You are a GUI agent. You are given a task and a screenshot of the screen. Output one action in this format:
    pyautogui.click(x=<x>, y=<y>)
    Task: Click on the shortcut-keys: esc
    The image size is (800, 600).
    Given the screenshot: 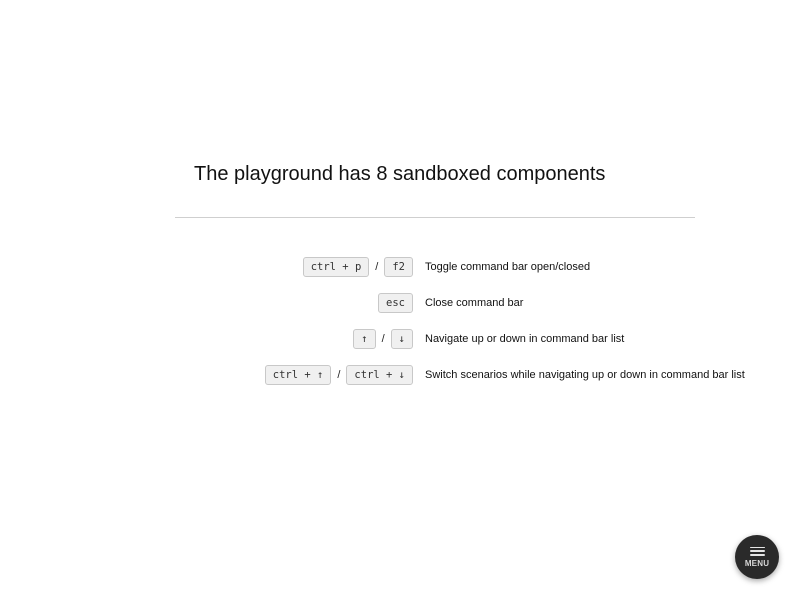 What is the action you would take?
    pyautogui.click(x=395, y=303)
    